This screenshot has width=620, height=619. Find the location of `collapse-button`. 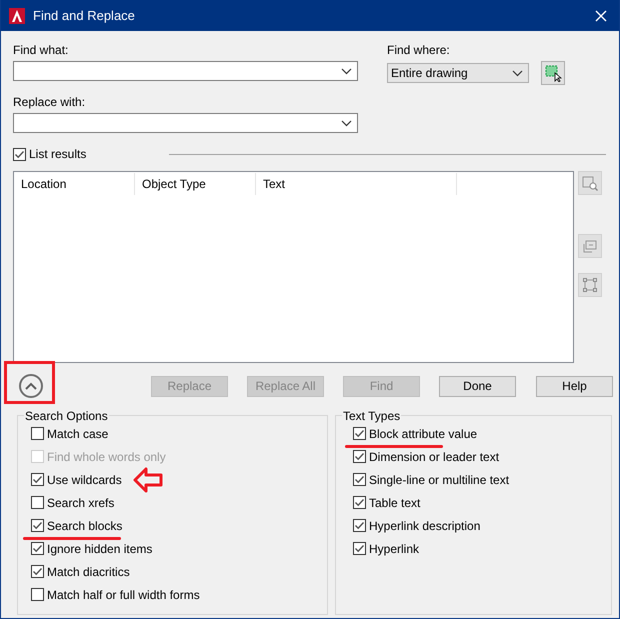

collapse-button is located at coordinates (31, 386).